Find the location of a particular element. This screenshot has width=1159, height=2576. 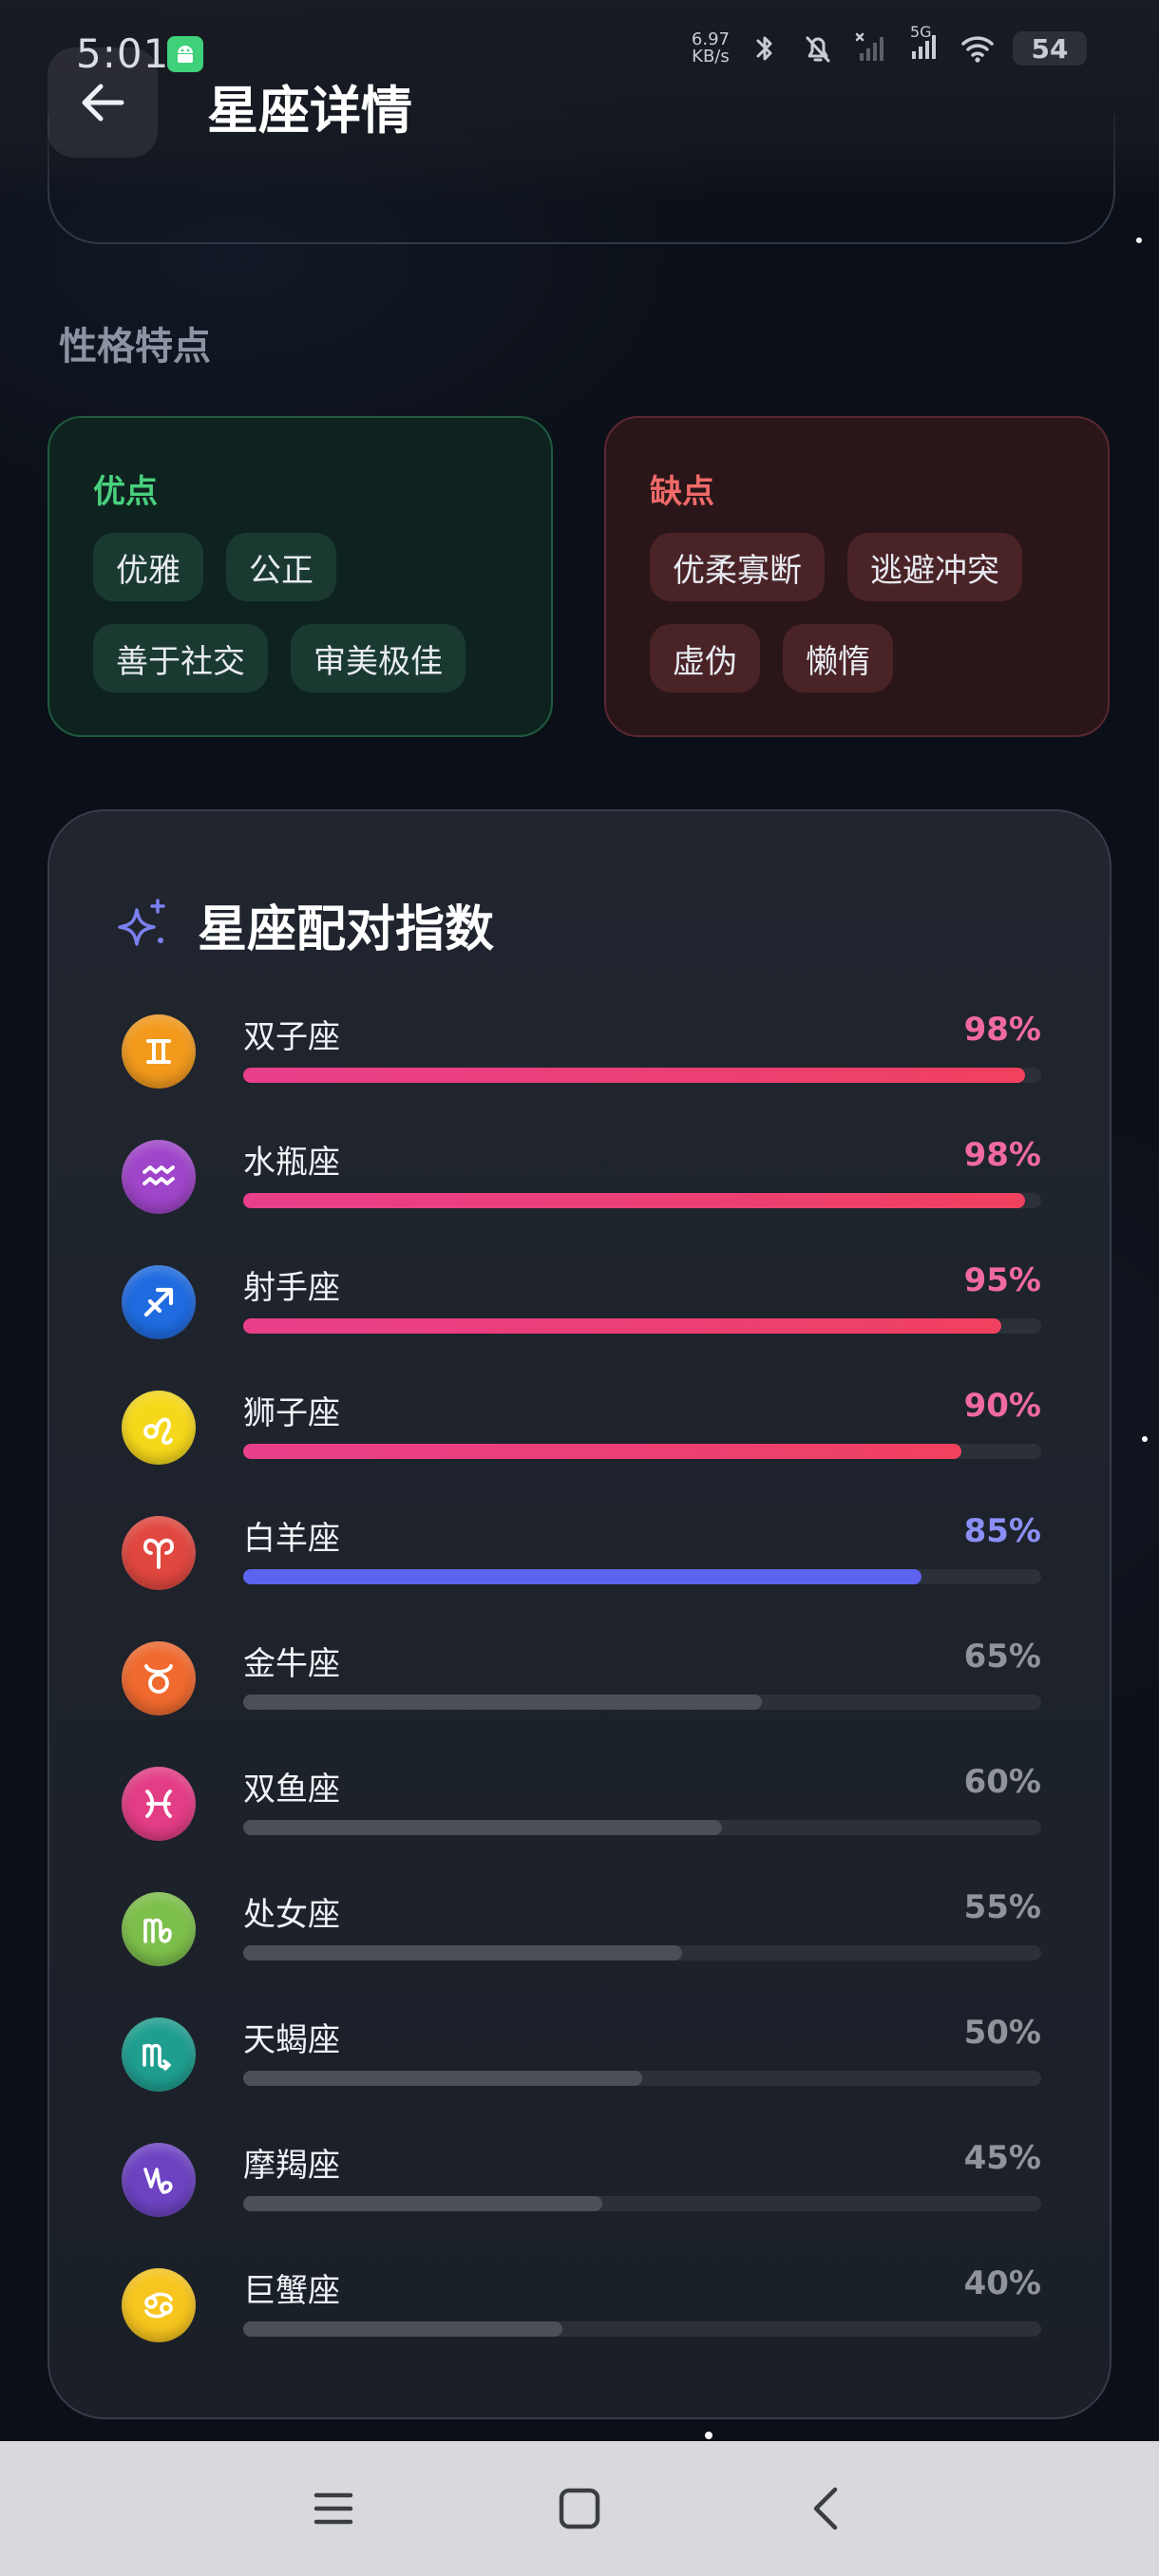

arrow-left-icon is located at coordinates (103, 103).